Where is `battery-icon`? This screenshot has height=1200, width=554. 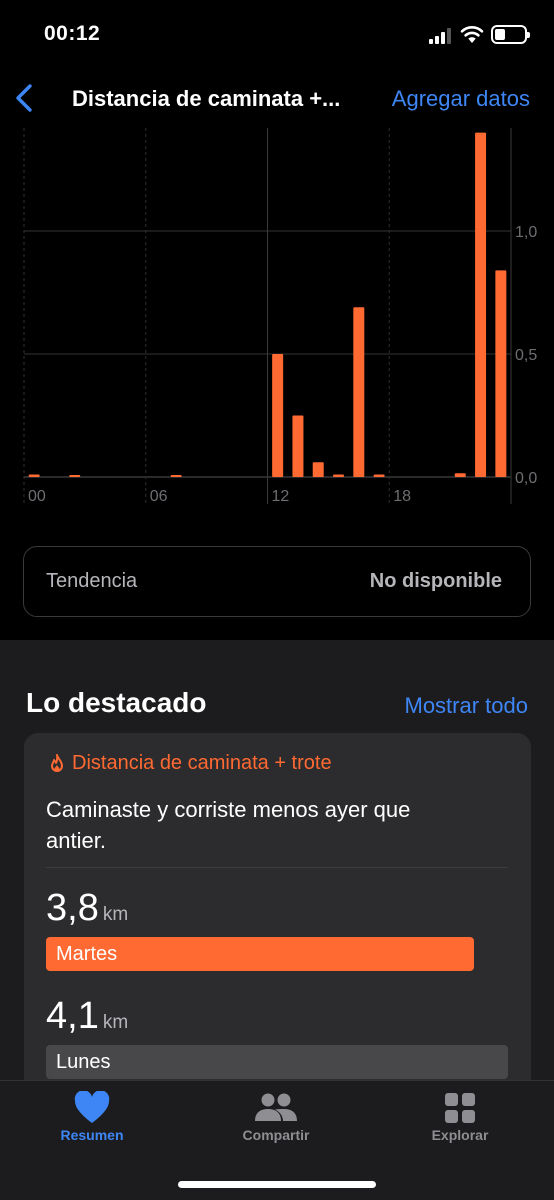
battery-icon is located at coordinates (510, 34).